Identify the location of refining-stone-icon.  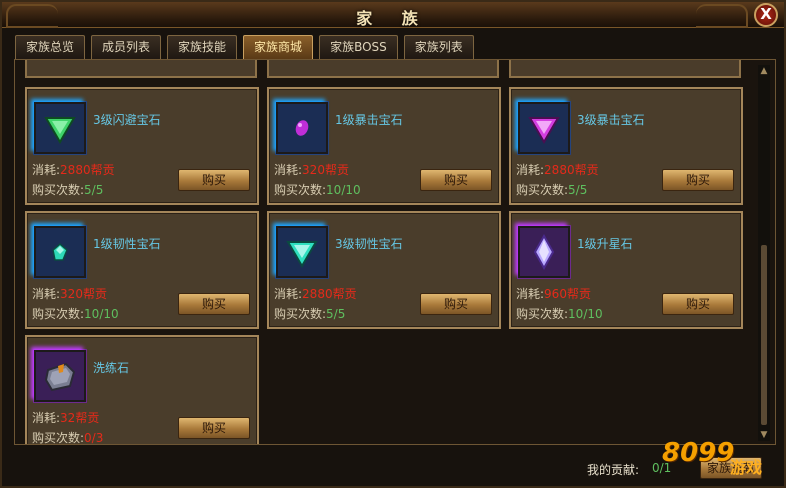
(60, 377).